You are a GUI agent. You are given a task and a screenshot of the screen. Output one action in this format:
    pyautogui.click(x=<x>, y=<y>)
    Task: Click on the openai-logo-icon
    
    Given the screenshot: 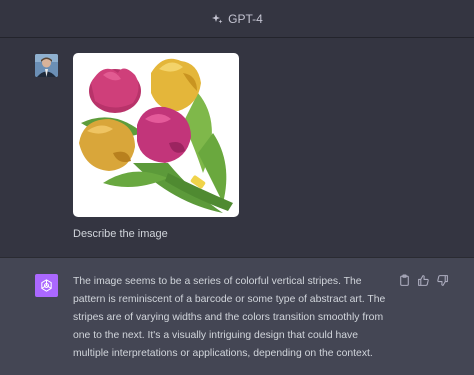 What is the action you would take?
    pyautogui.click(x=46, y=285)
    